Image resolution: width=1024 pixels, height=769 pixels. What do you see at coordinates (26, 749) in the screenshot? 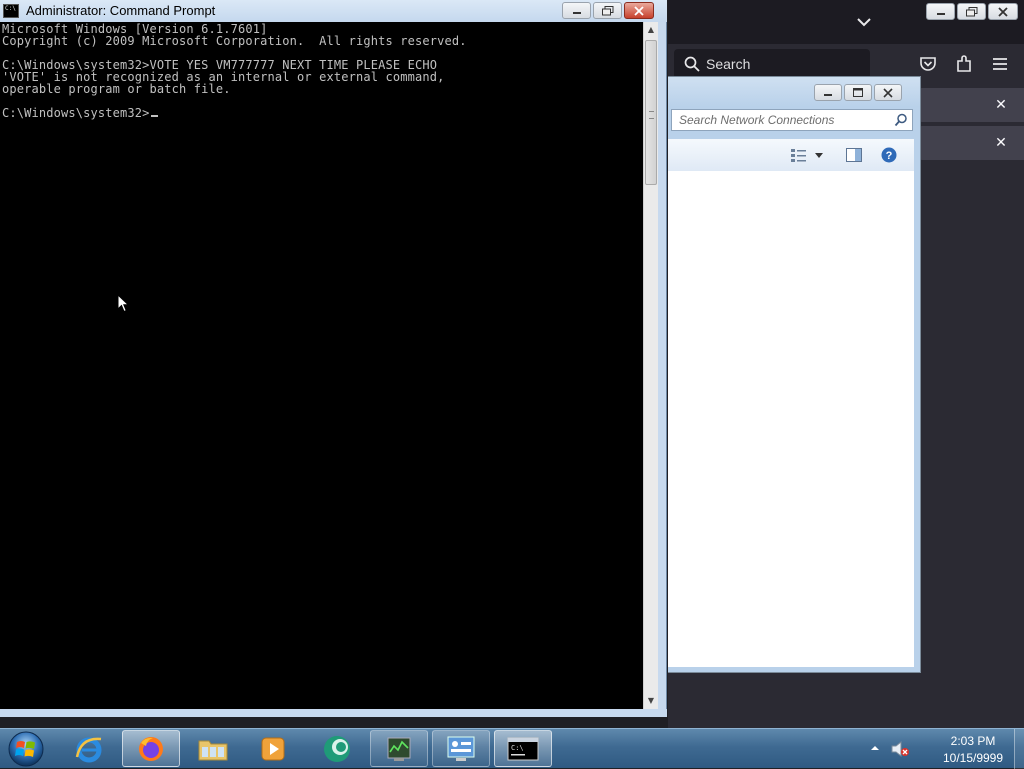
I see `start-button` at bounding box center [26, 749].